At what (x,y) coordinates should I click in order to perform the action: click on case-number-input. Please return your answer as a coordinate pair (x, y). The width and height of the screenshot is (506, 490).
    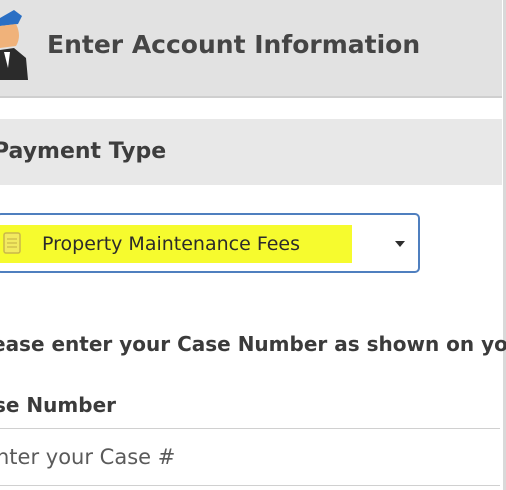
    Looking at the image, I should click on (250, 457).